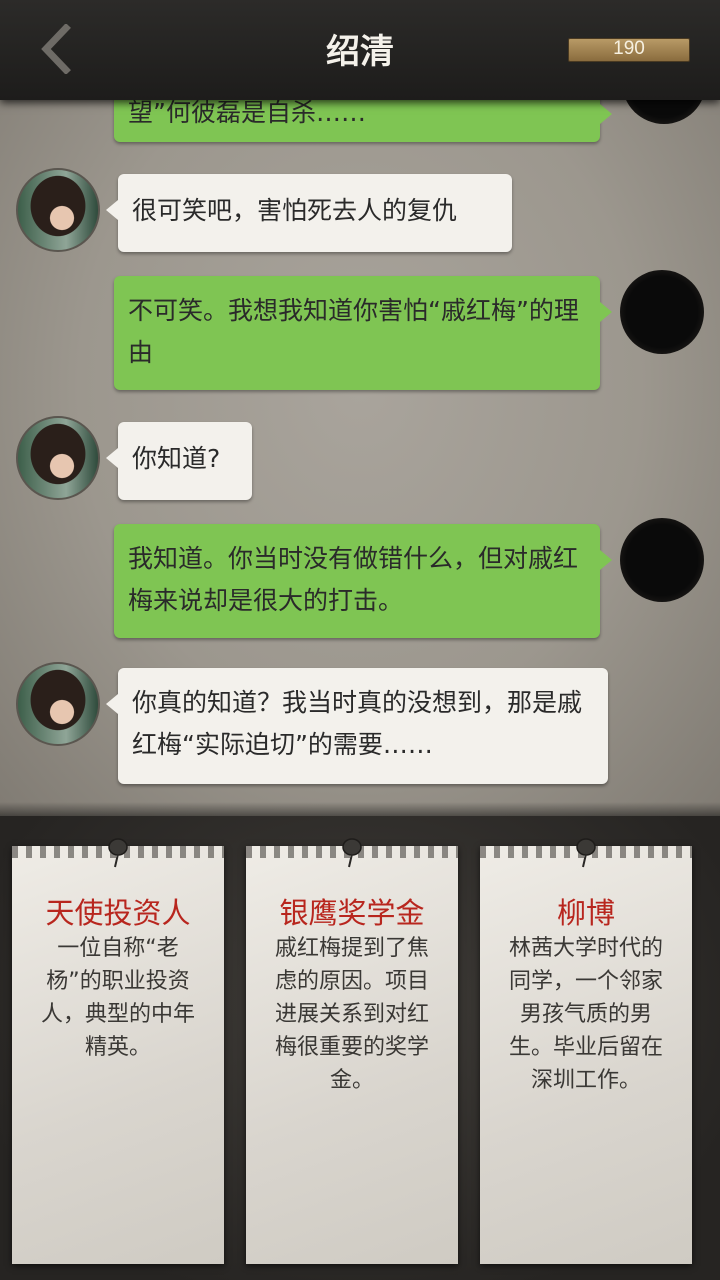 The height and width of the screenshot is (1280, 720). I want to click on coin-counter: 190, so click(629, 50).